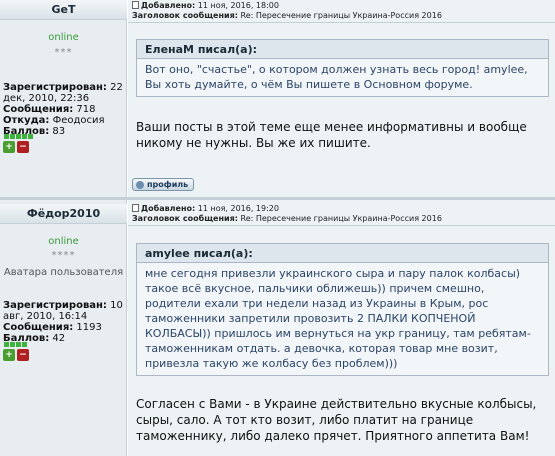 The height and width of the screenshot is (456, 555). I want to click on messages-value: 718, so click(86, 109).